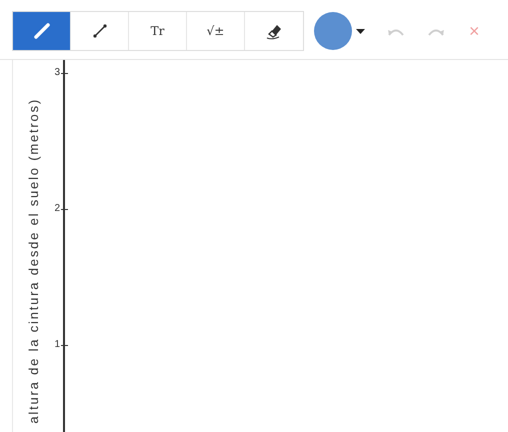 The image size is (508, 432). I want to click on line-segment-icon, so click(100, 31).